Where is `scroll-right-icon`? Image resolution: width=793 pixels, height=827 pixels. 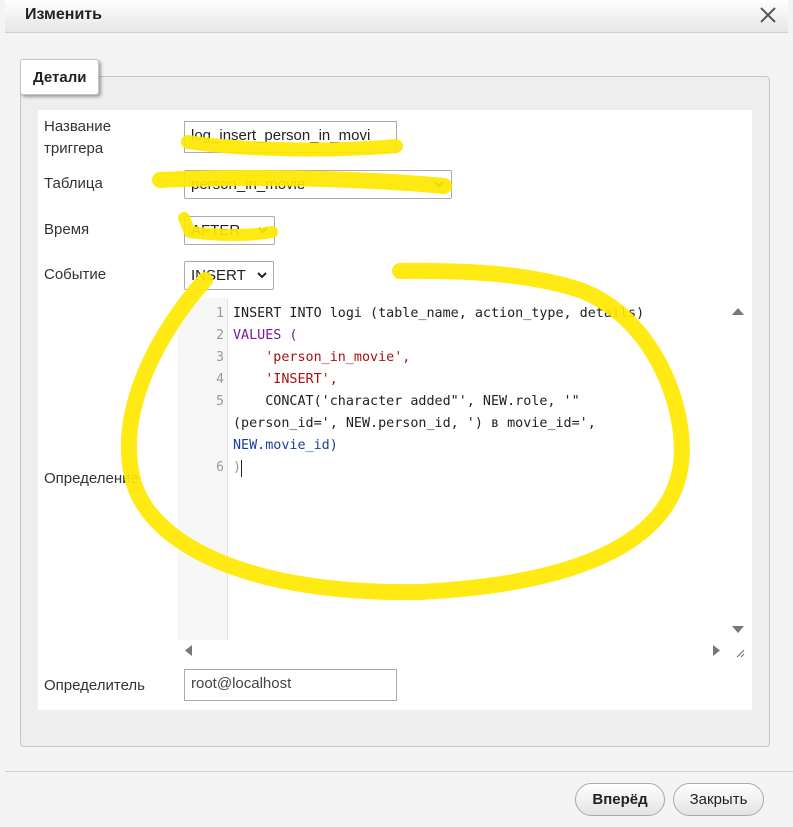 scroll-right-icon is located at coordinates (717, 650).